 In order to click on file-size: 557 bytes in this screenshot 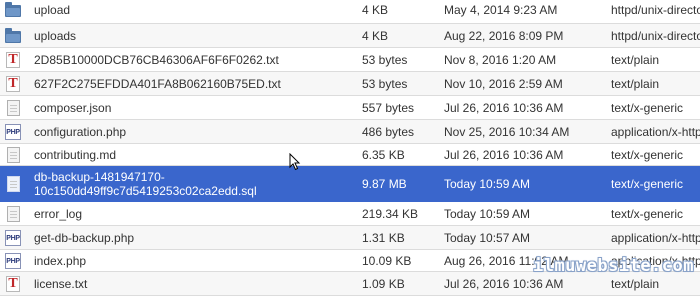, I will do `click(388, 107)`.